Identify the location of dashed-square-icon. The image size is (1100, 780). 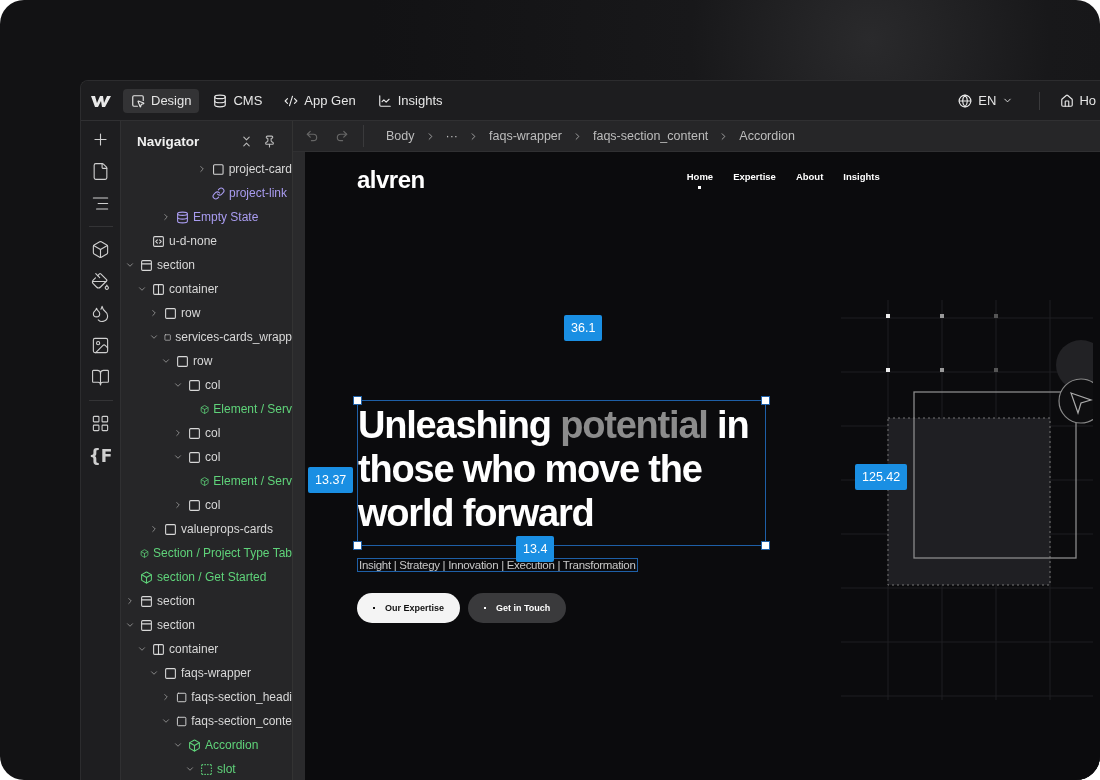
(206, 769).